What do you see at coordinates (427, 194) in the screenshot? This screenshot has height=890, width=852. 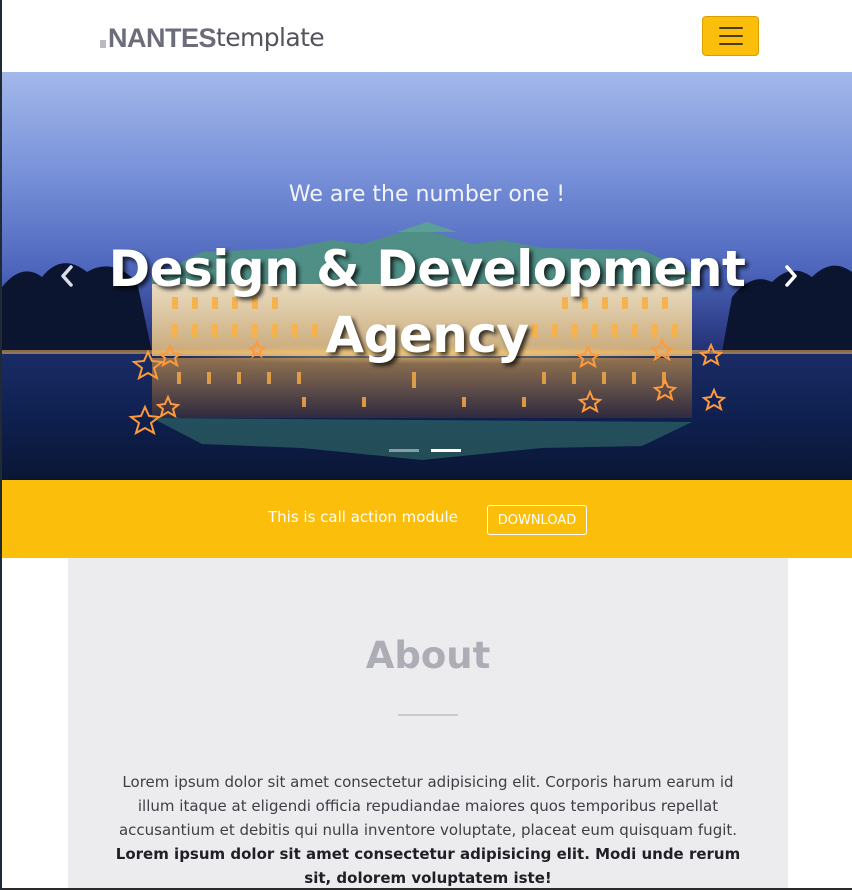 I see `hero-subtitle: We are the number one !` at bounding box center [427, 194].